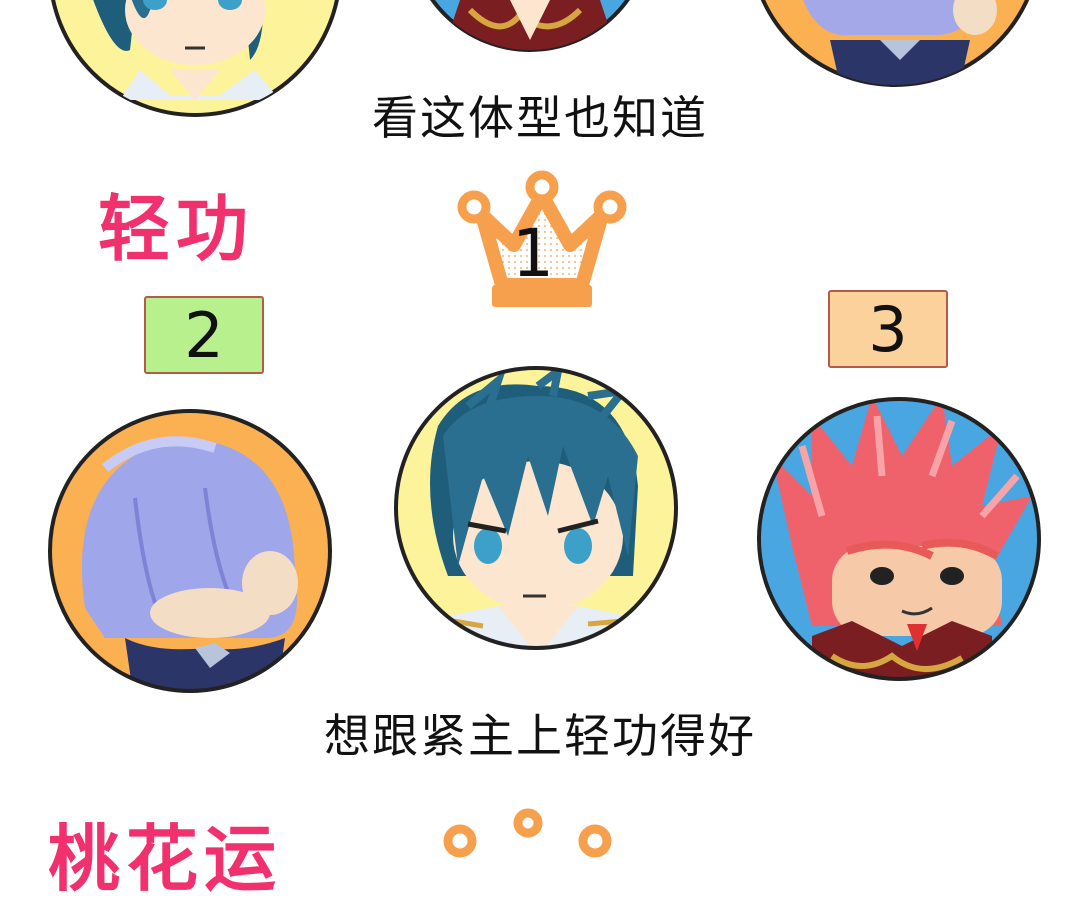 The height and width of the screenshot is (905, 1080). What do you see at coordinates (190, 551) in the screenshot?
I see `avatar-rank-second` at bounding box center [190, 551].